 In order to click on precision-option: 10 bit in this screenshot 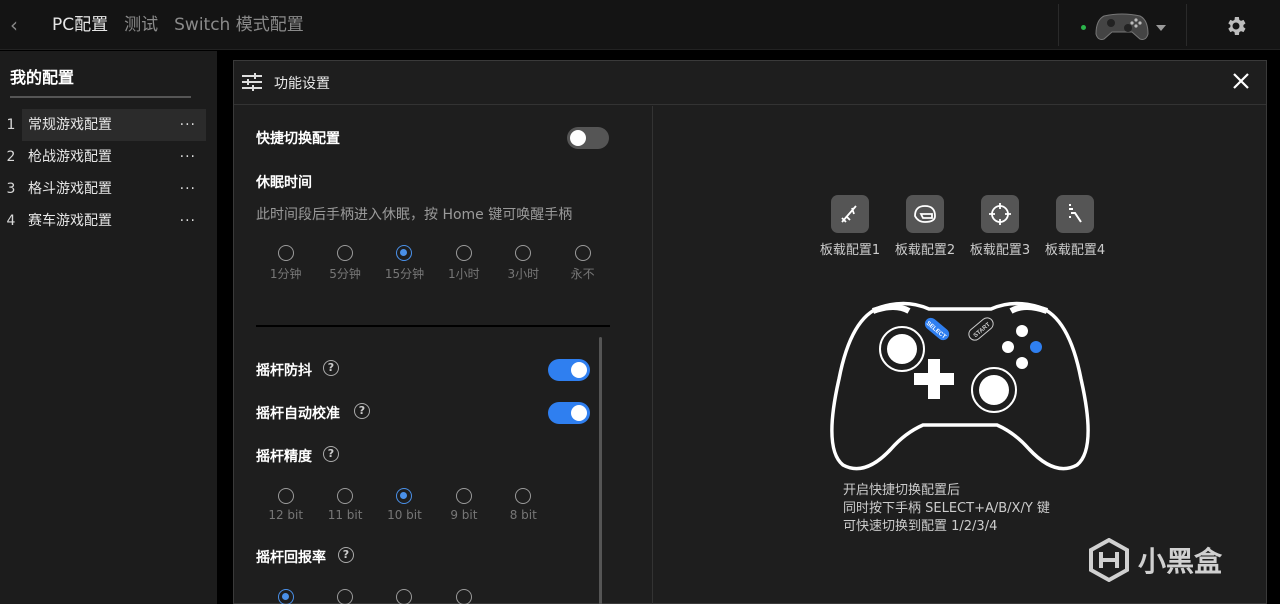, I will do `click(404, 505)`.